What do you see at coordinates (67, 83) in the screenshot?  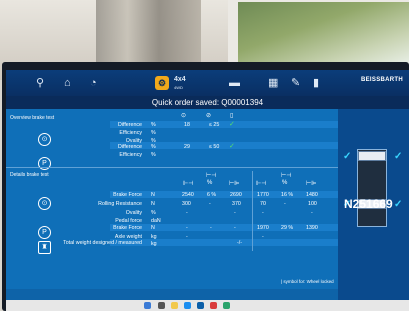 I see `bed-icon: ⌂` at bounding box center [67, 83].